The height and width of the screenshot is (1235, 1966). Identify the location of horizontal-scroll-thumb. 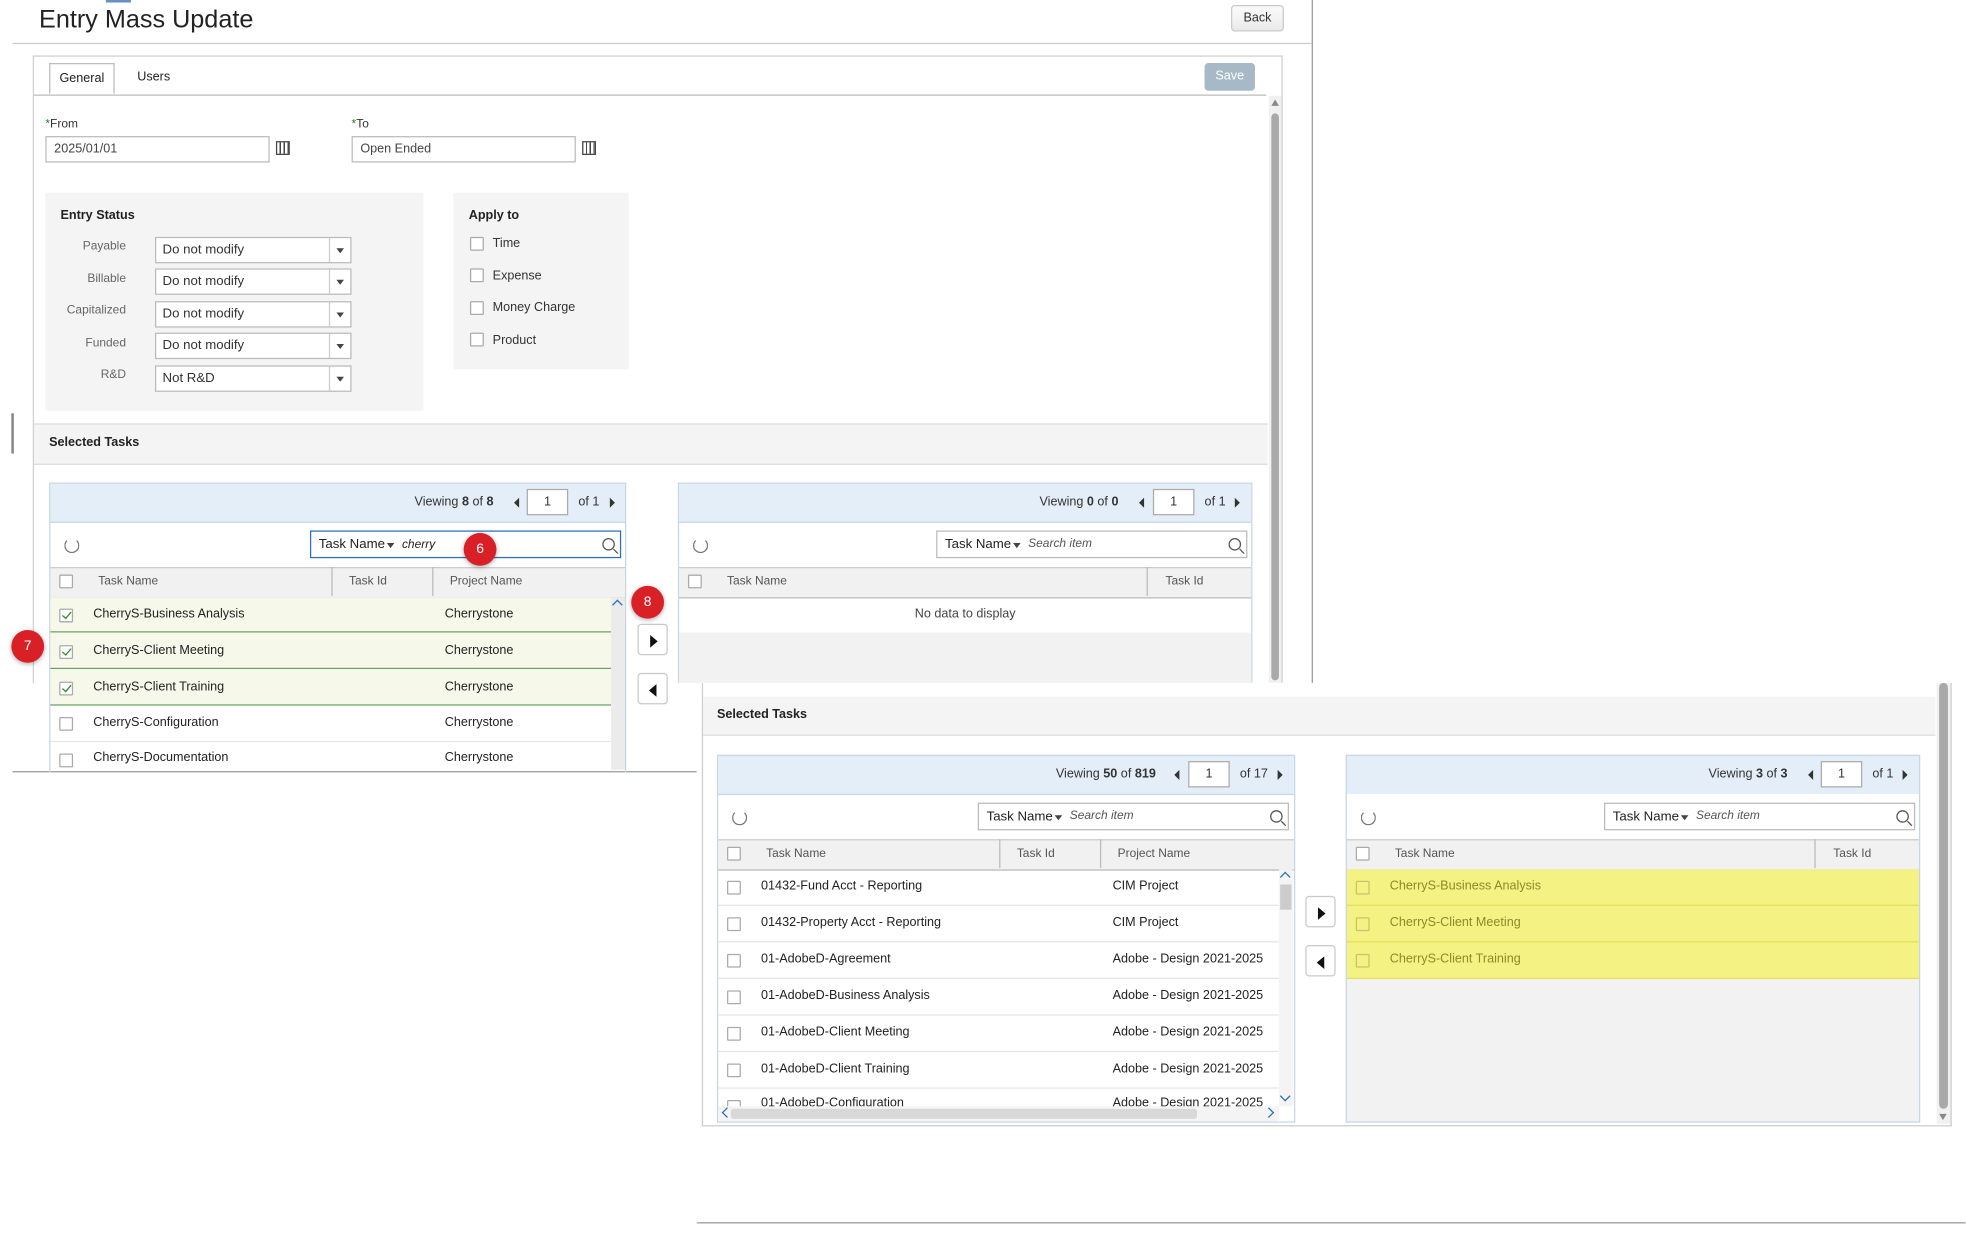
(963, 1113).